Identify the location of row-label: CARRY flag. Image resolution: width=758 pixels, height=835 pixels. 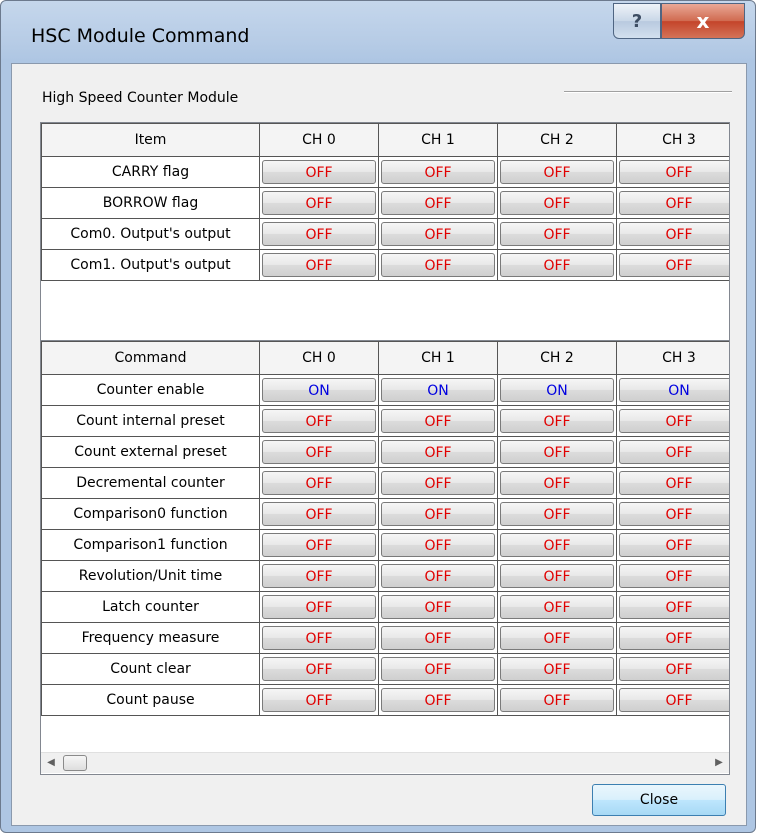
(150, 172).